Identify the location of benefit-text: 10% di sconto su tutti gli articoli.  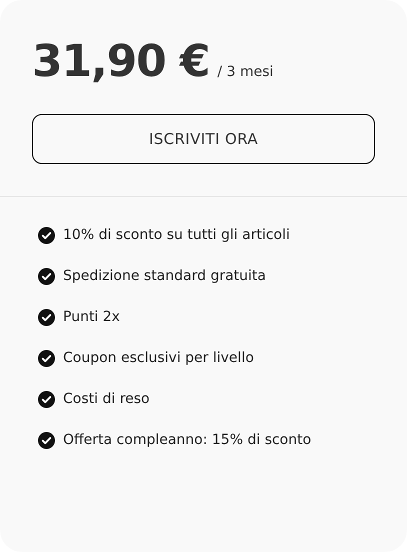
(176, 235).